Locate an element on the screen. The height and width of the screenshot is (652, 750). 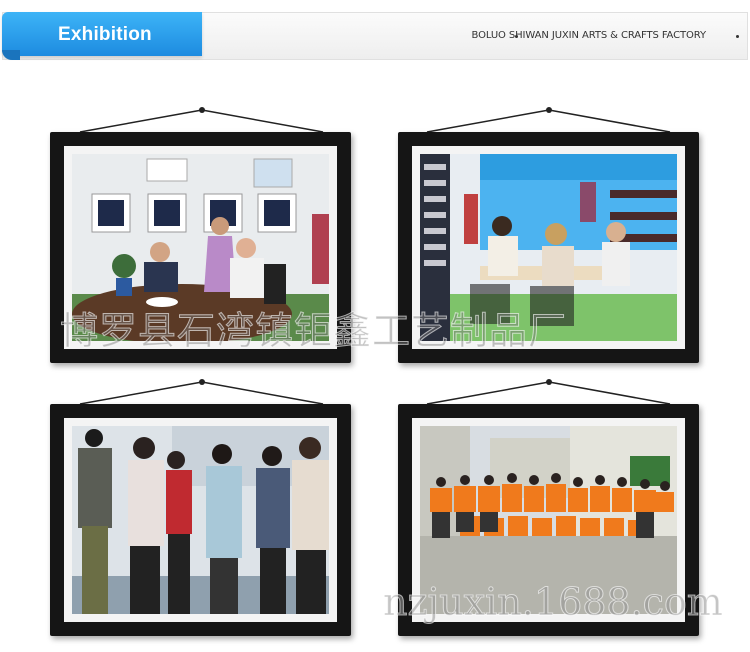
meeting-room-photo is located at coordinates (200, 247).